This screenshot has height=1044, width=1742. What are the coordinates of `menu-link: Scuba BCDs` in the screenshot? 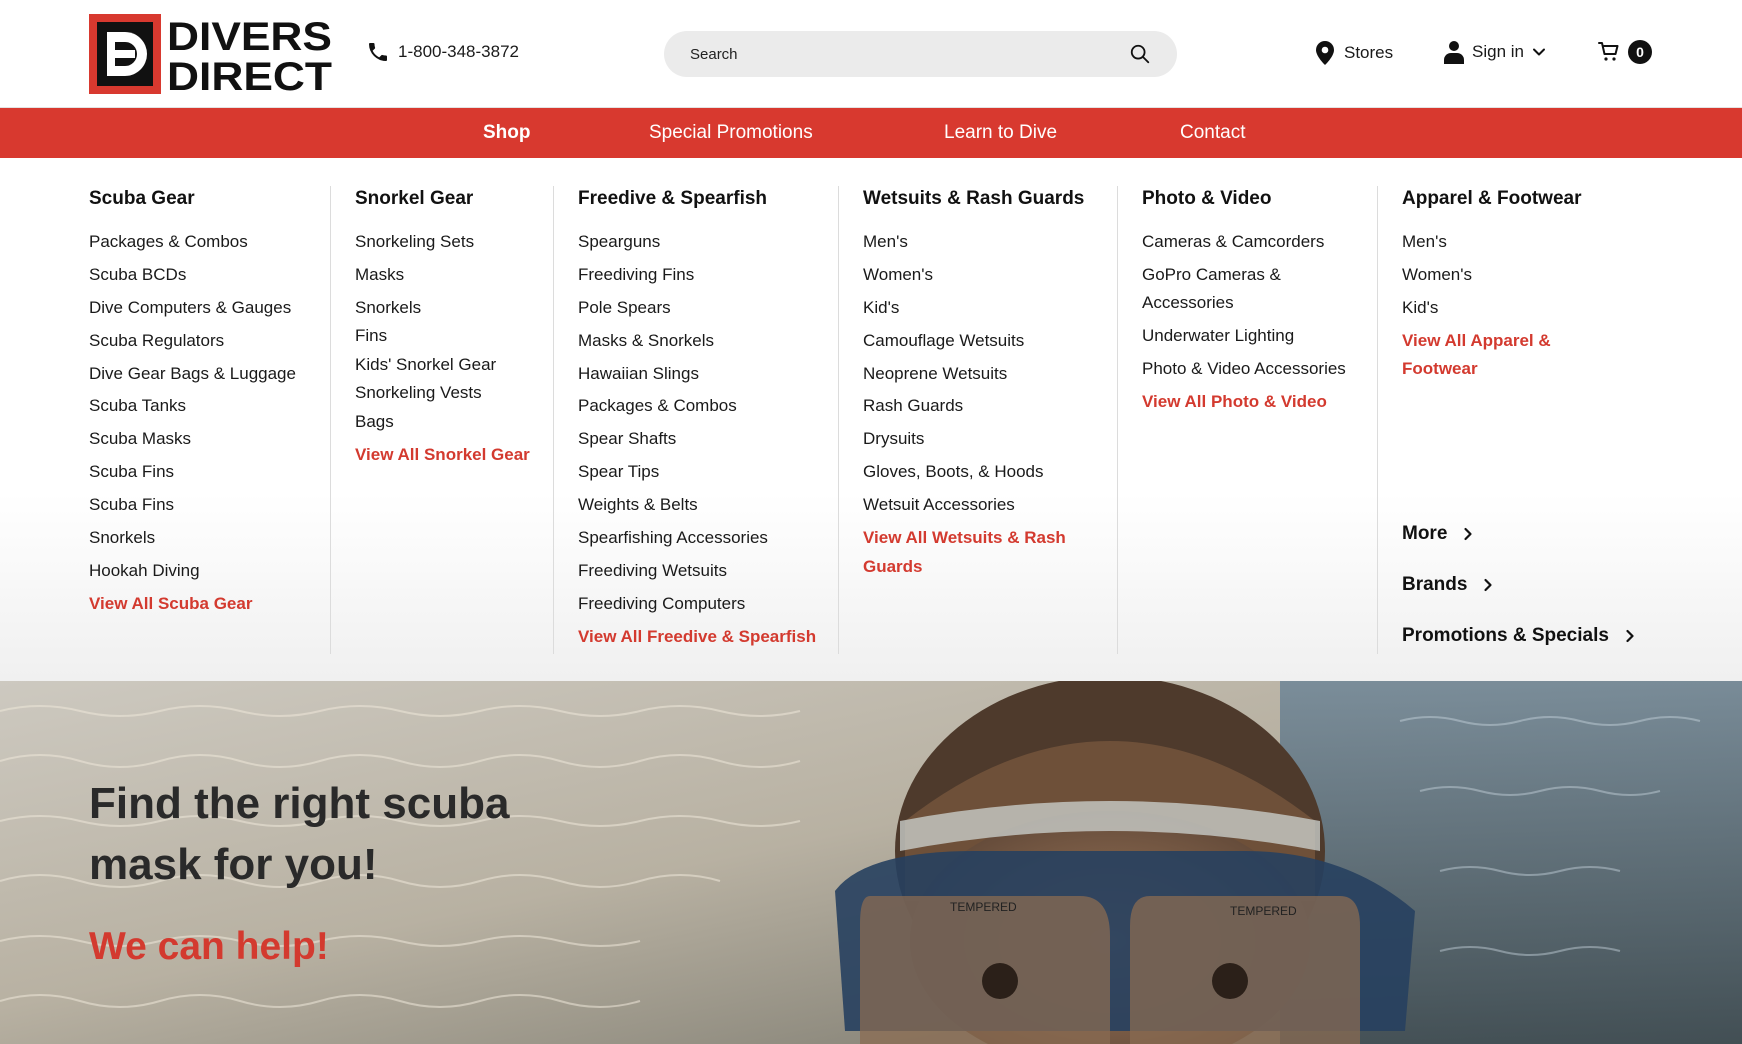 It's located at (204, 275).